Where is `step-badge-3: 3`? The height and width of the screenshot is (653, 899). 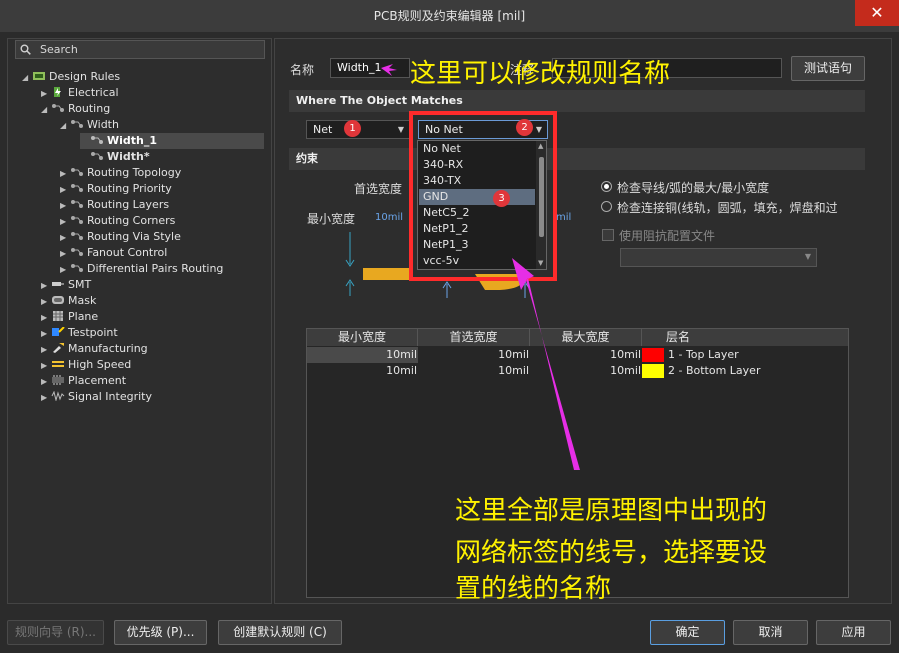 step-badge-3: 3 is located at coordinates (501, 198).